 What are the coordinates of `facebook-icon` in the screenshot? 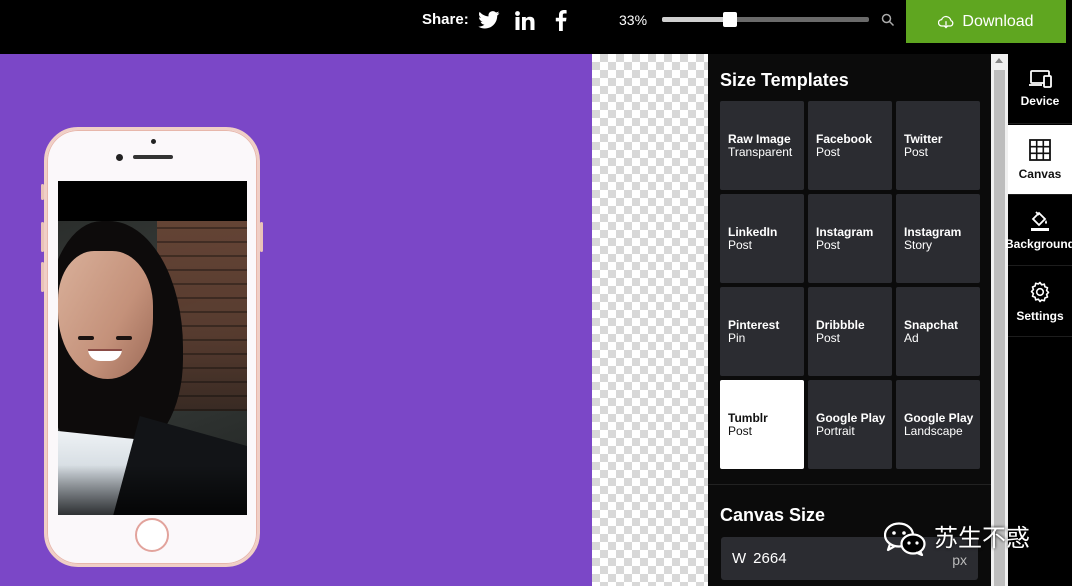 It's located at (561, 20).